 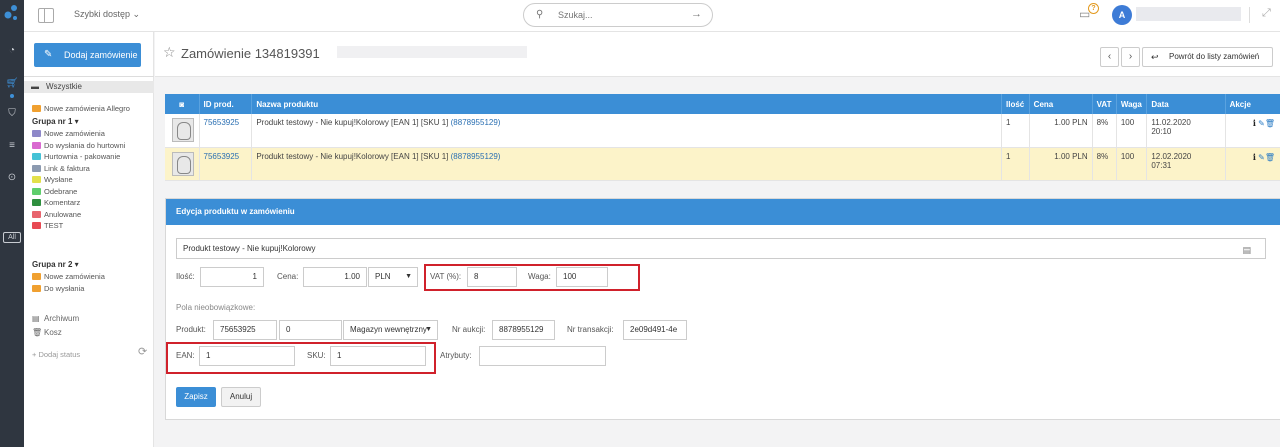 What do you see at coordinates (58, 289) in the screenshot?
I see `sidebar-status-item: Do wysłania` at bounding box center [58, 289].